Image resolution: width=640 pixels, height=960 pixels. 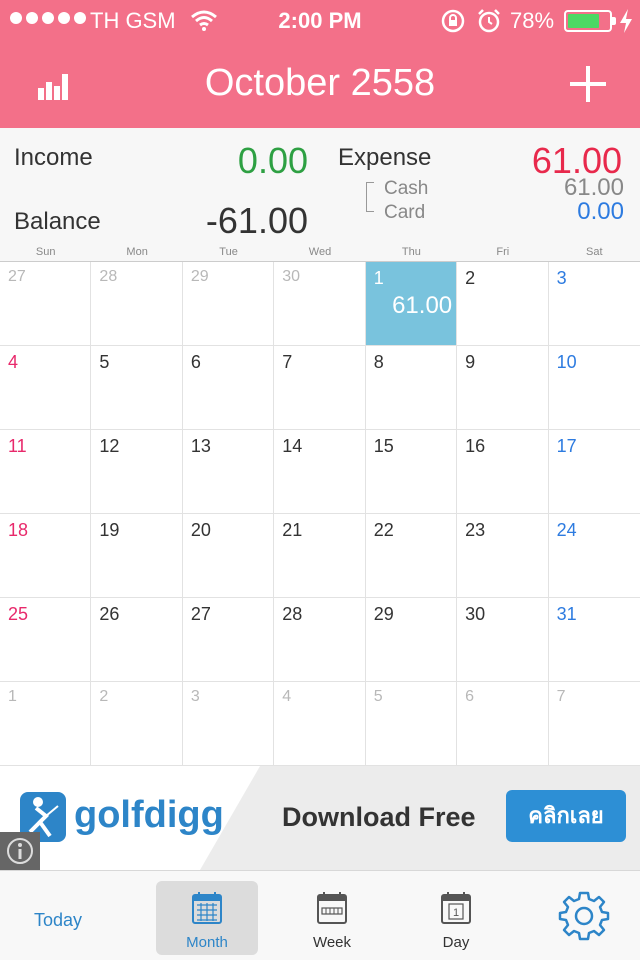 I want to click on calendar-day: 24, so click(x=594, y=556).